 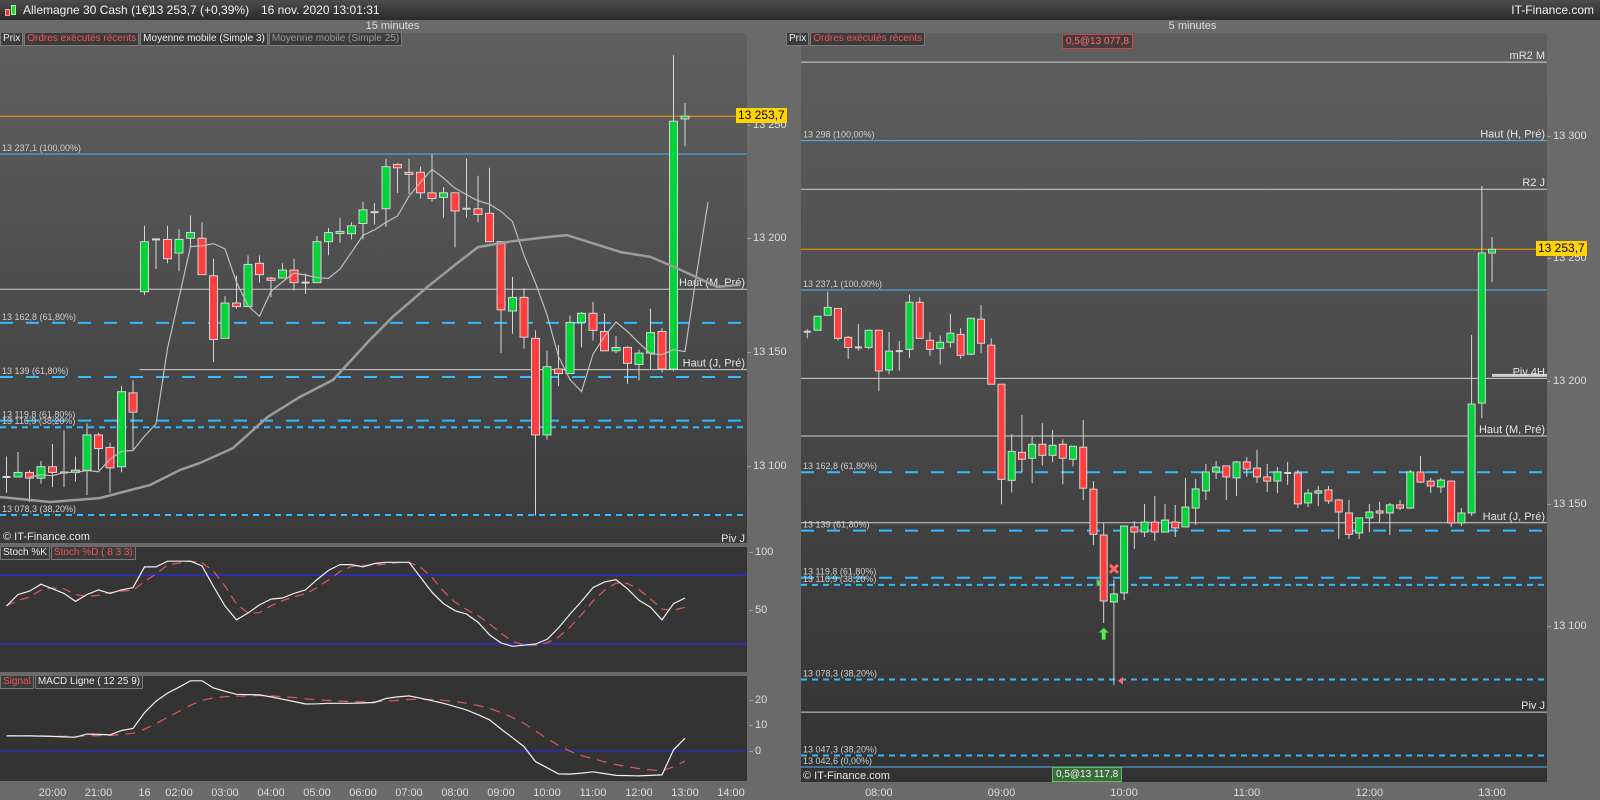 I want to click on stochastic-canvas, so click(x=373, y=603).